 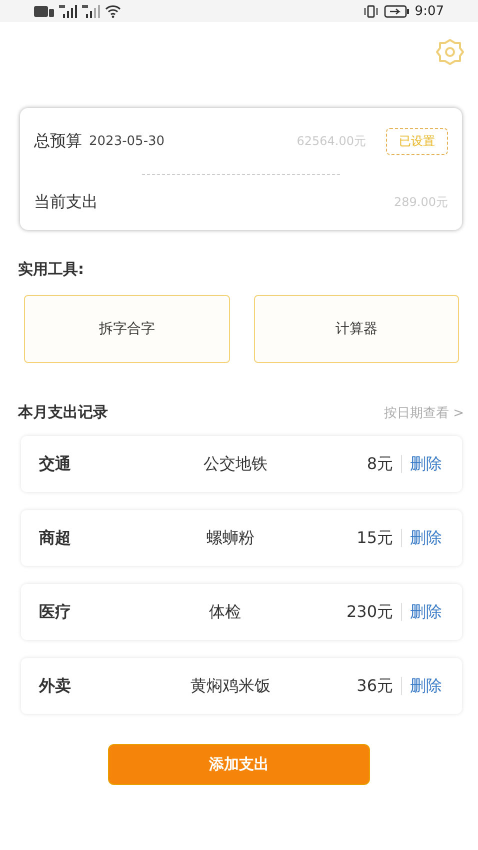 What do you see at coordinates (374, 538) in the screenshot?
I see `amount-text: 15元` at bounding box center [374, 538].